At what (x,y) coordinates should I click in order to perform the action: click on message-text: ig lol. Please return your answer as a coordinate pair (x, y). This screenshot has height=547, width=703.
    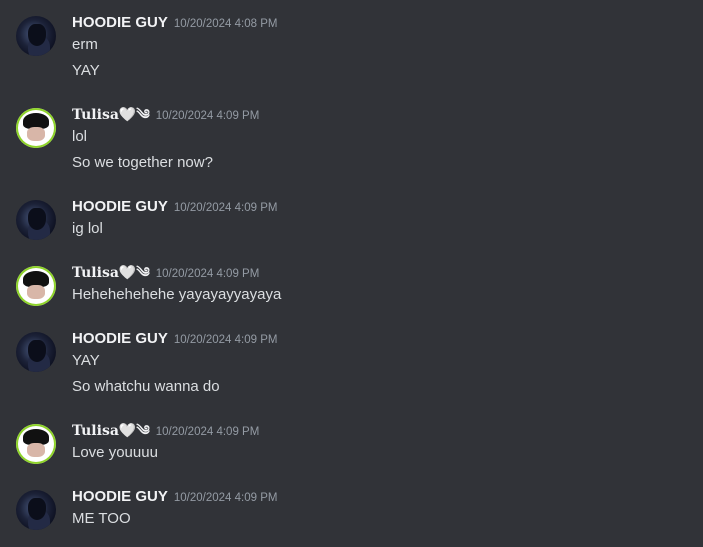
    Looking at the image, I should click on (87, 228).